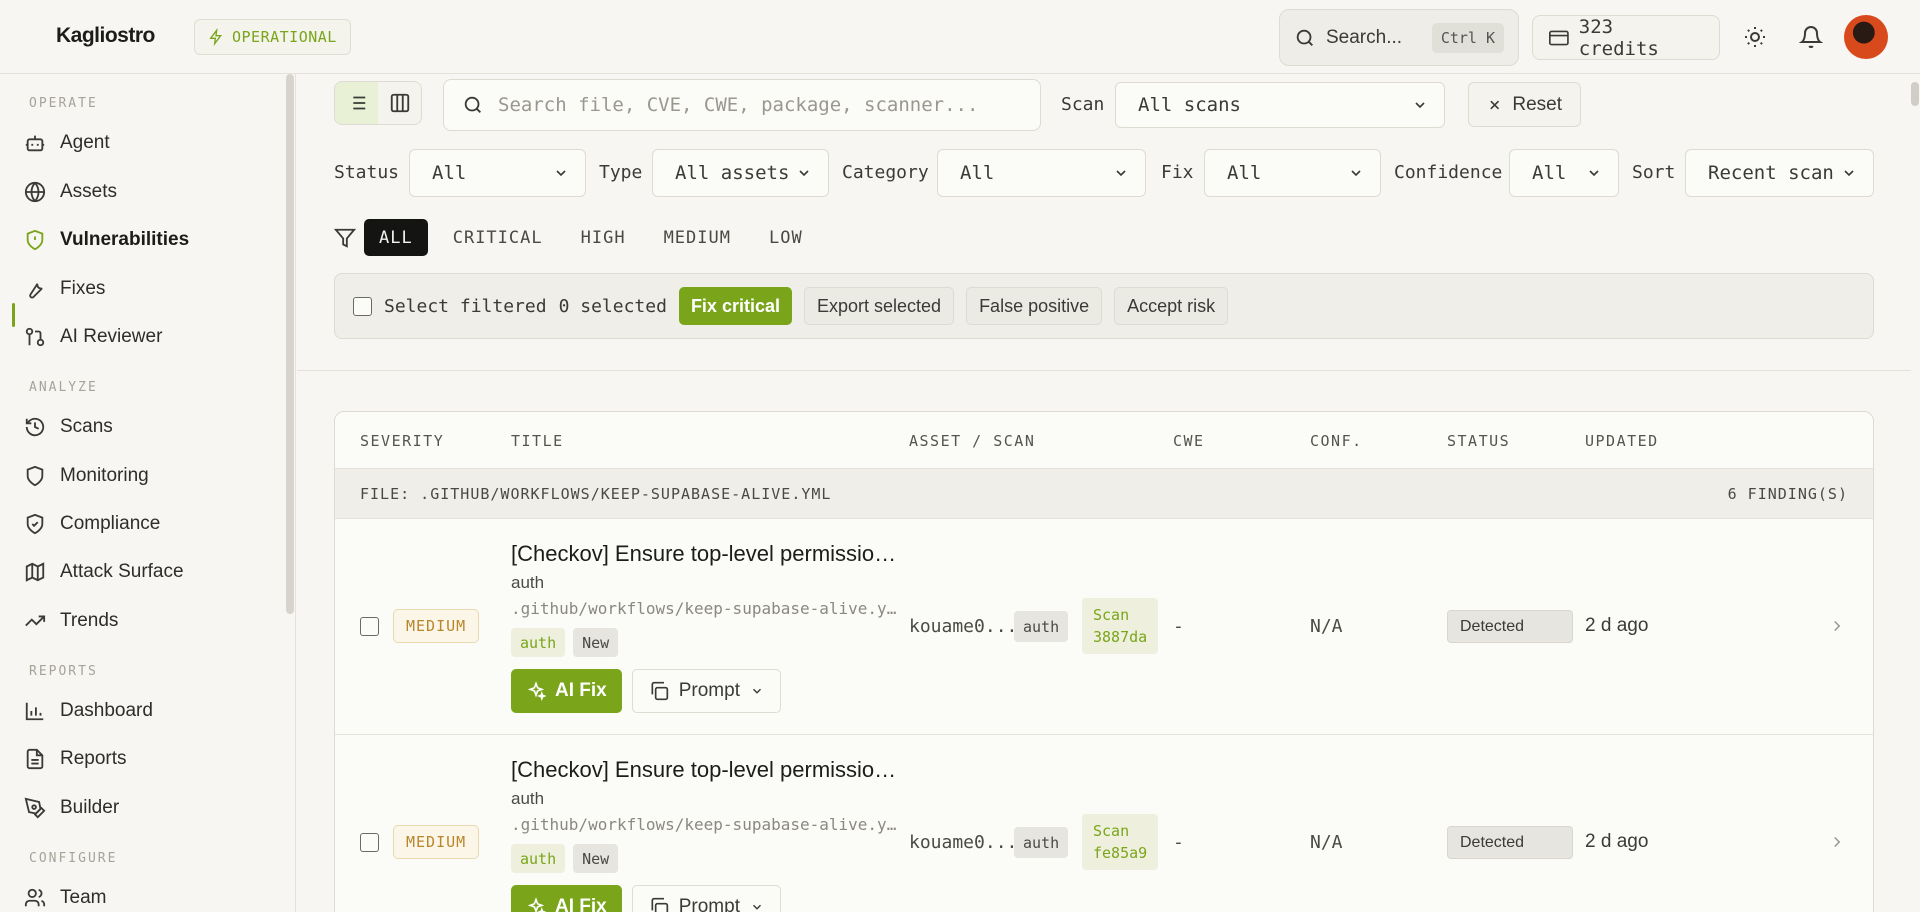  Describe the element at coordinates (149, 621) in the screenshot. I see `sidebar-item-trends: Trends` at that location.